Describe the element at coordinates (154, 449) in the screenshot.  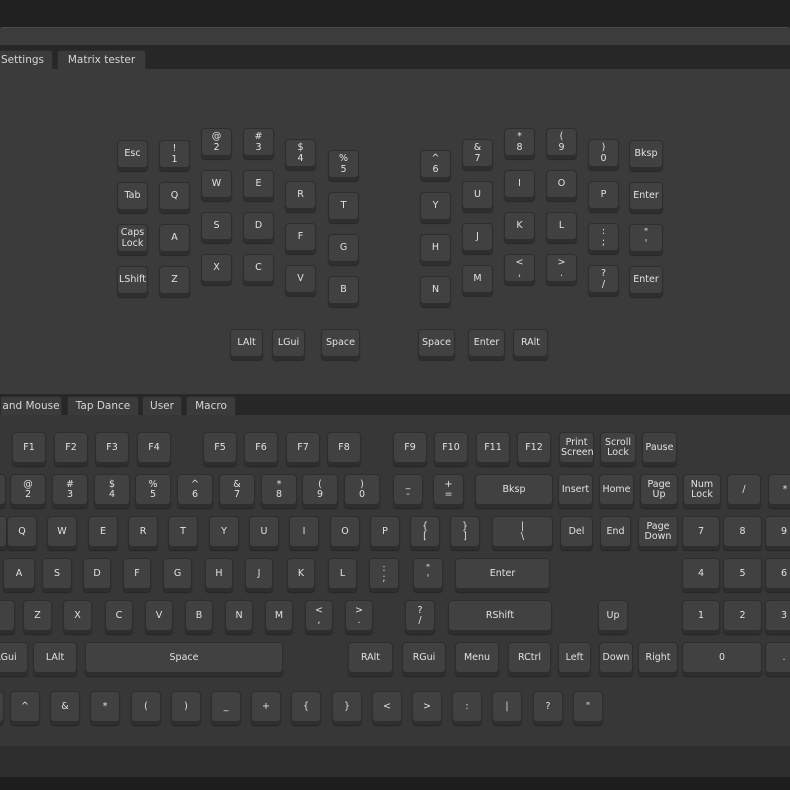
I see `picker-key-f4: F4` at that location.